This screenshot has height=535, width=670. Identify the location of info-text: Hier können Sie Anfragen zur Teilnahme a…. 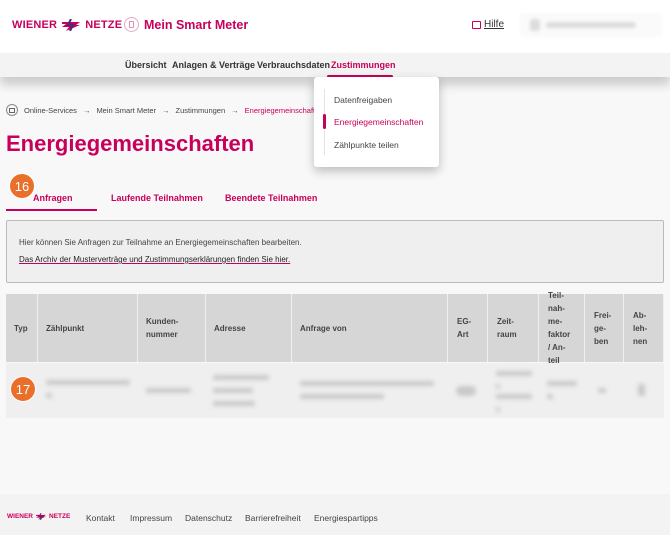
(160, 242).